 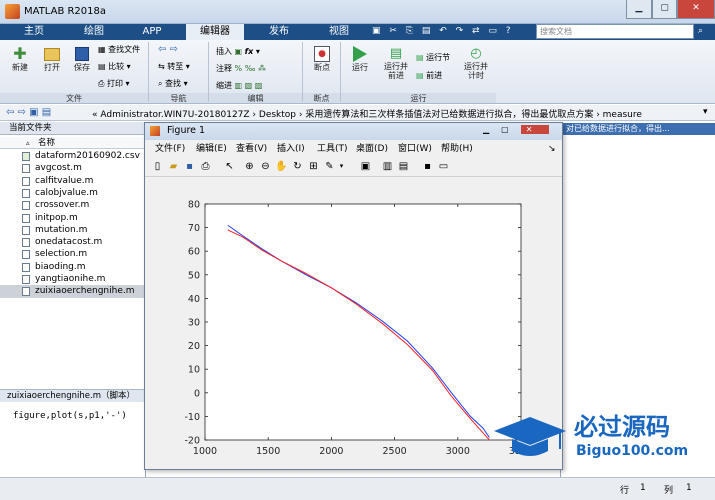 What do you see at coordinates (438, 57) in the screenshot?
I see `run-section-label: 运行节` at bounding box center [438, 57].